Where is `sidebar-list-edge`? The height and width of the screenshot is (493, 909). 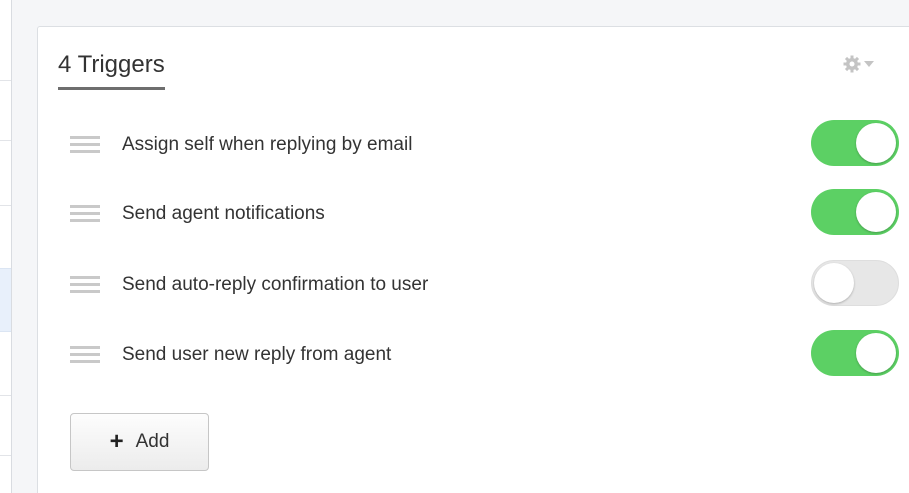 sidebar-list-edge is located at coordinates (6, 246).